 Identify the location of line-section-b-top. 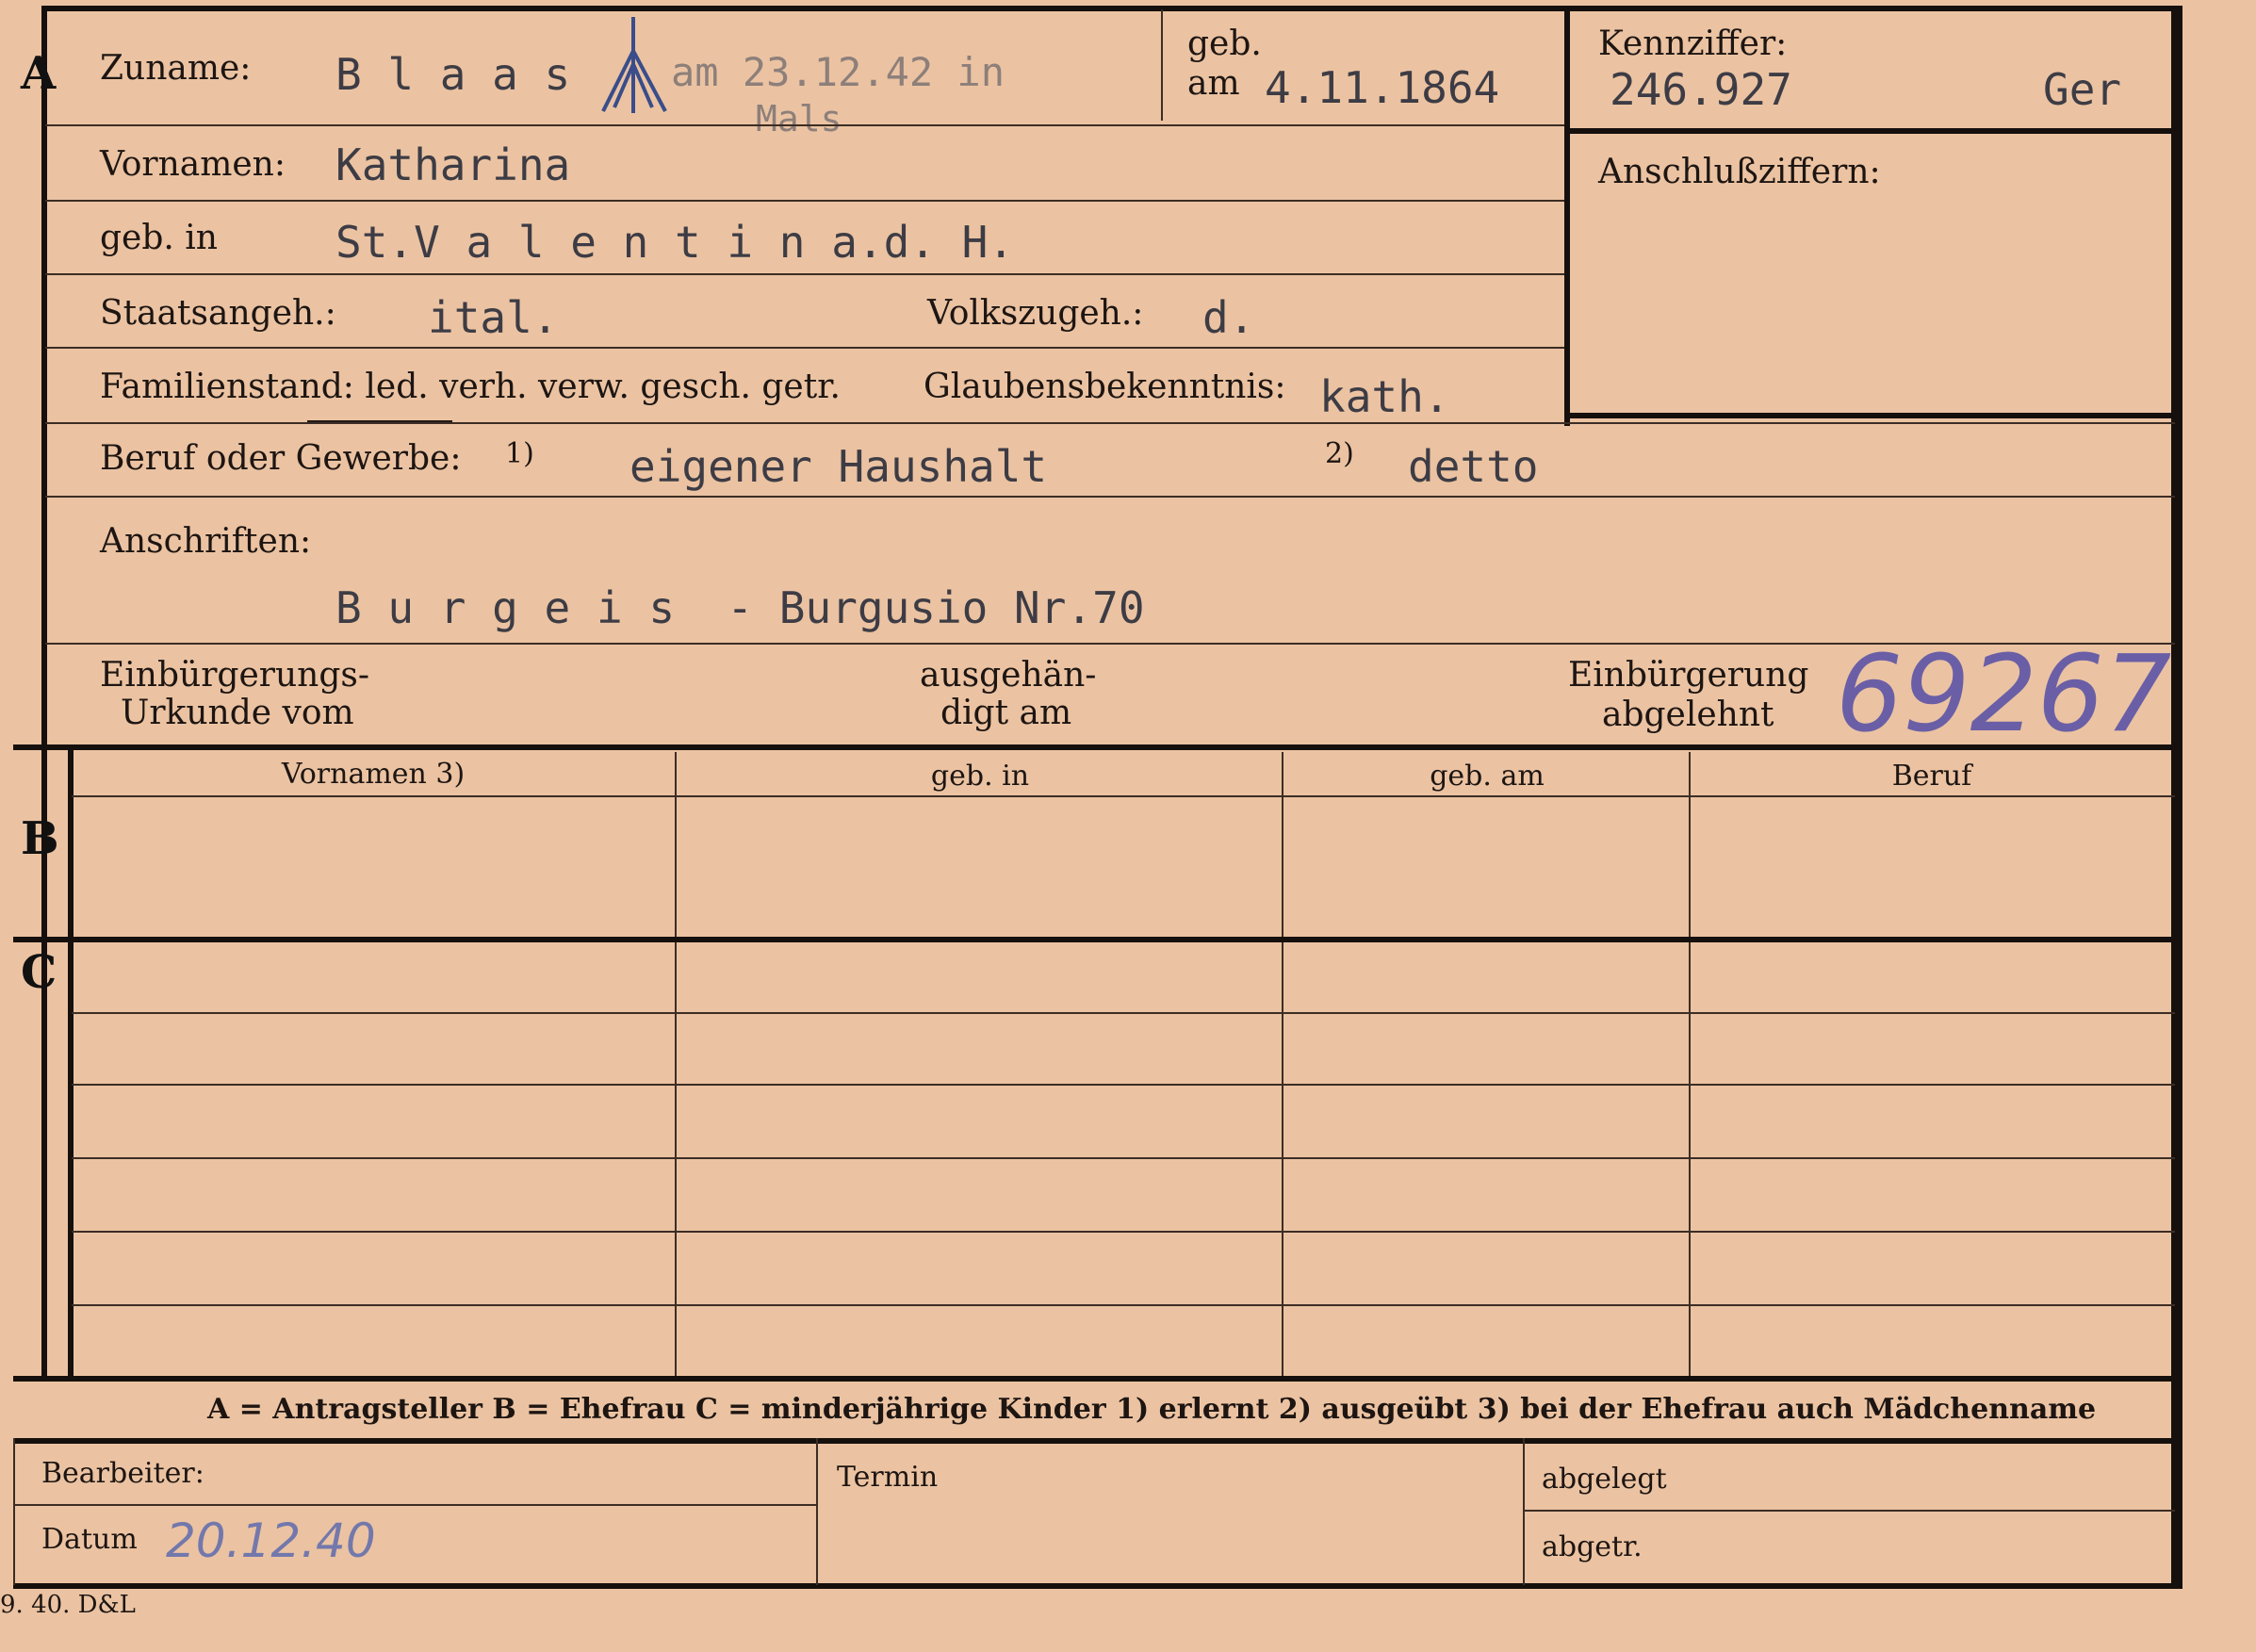
(1094, 747).